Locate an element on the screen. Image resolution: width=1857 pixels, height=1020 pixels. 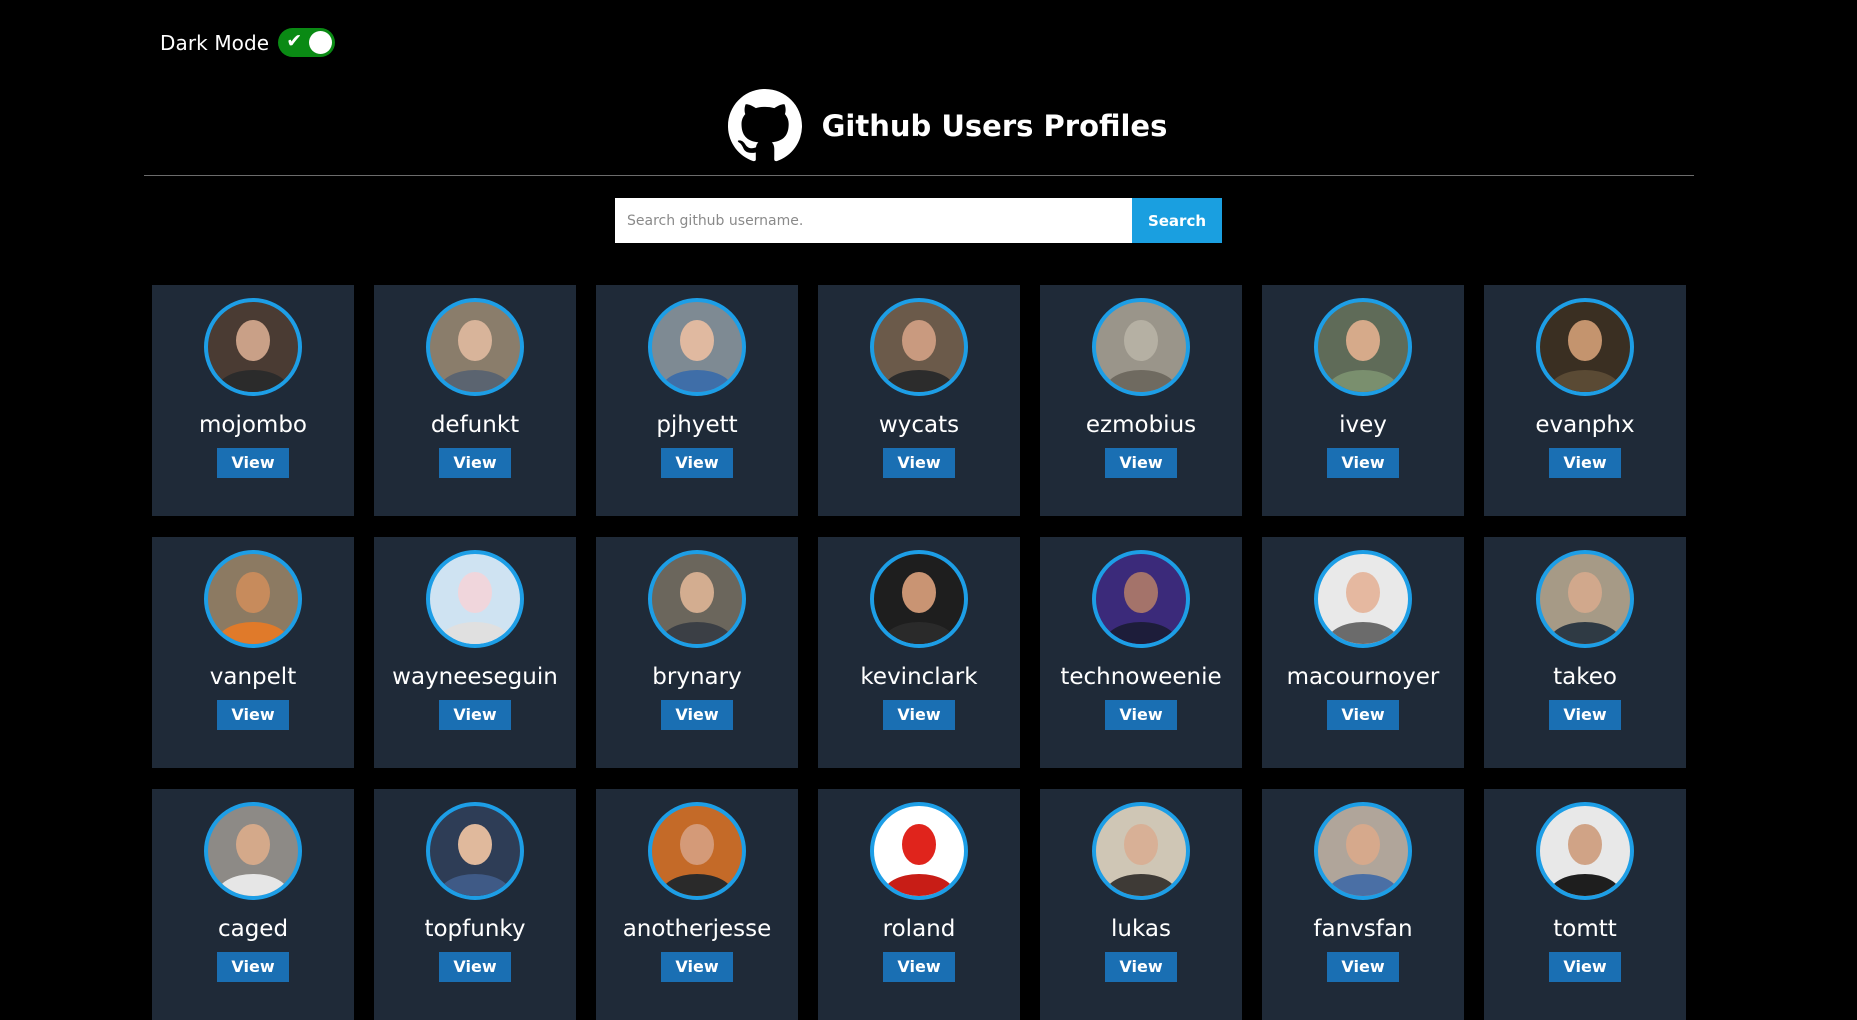
username: brynary is located at coordinates (697, 677).